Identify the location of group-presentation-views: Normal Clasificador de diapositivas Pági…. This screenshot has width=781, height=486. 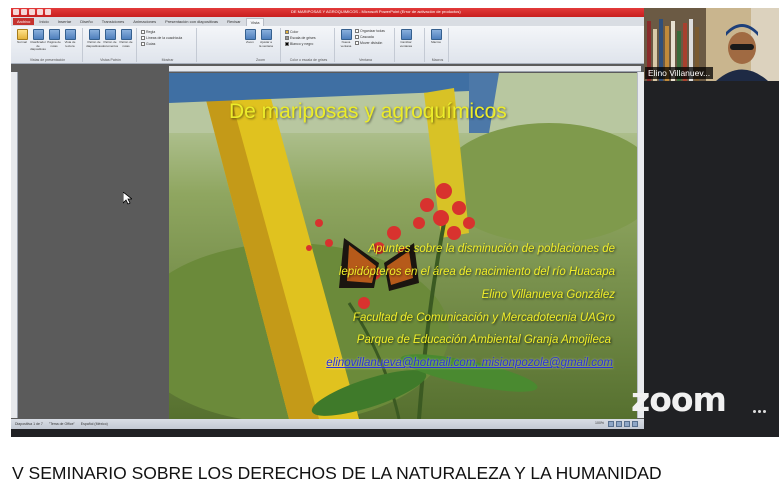
(48, 45).